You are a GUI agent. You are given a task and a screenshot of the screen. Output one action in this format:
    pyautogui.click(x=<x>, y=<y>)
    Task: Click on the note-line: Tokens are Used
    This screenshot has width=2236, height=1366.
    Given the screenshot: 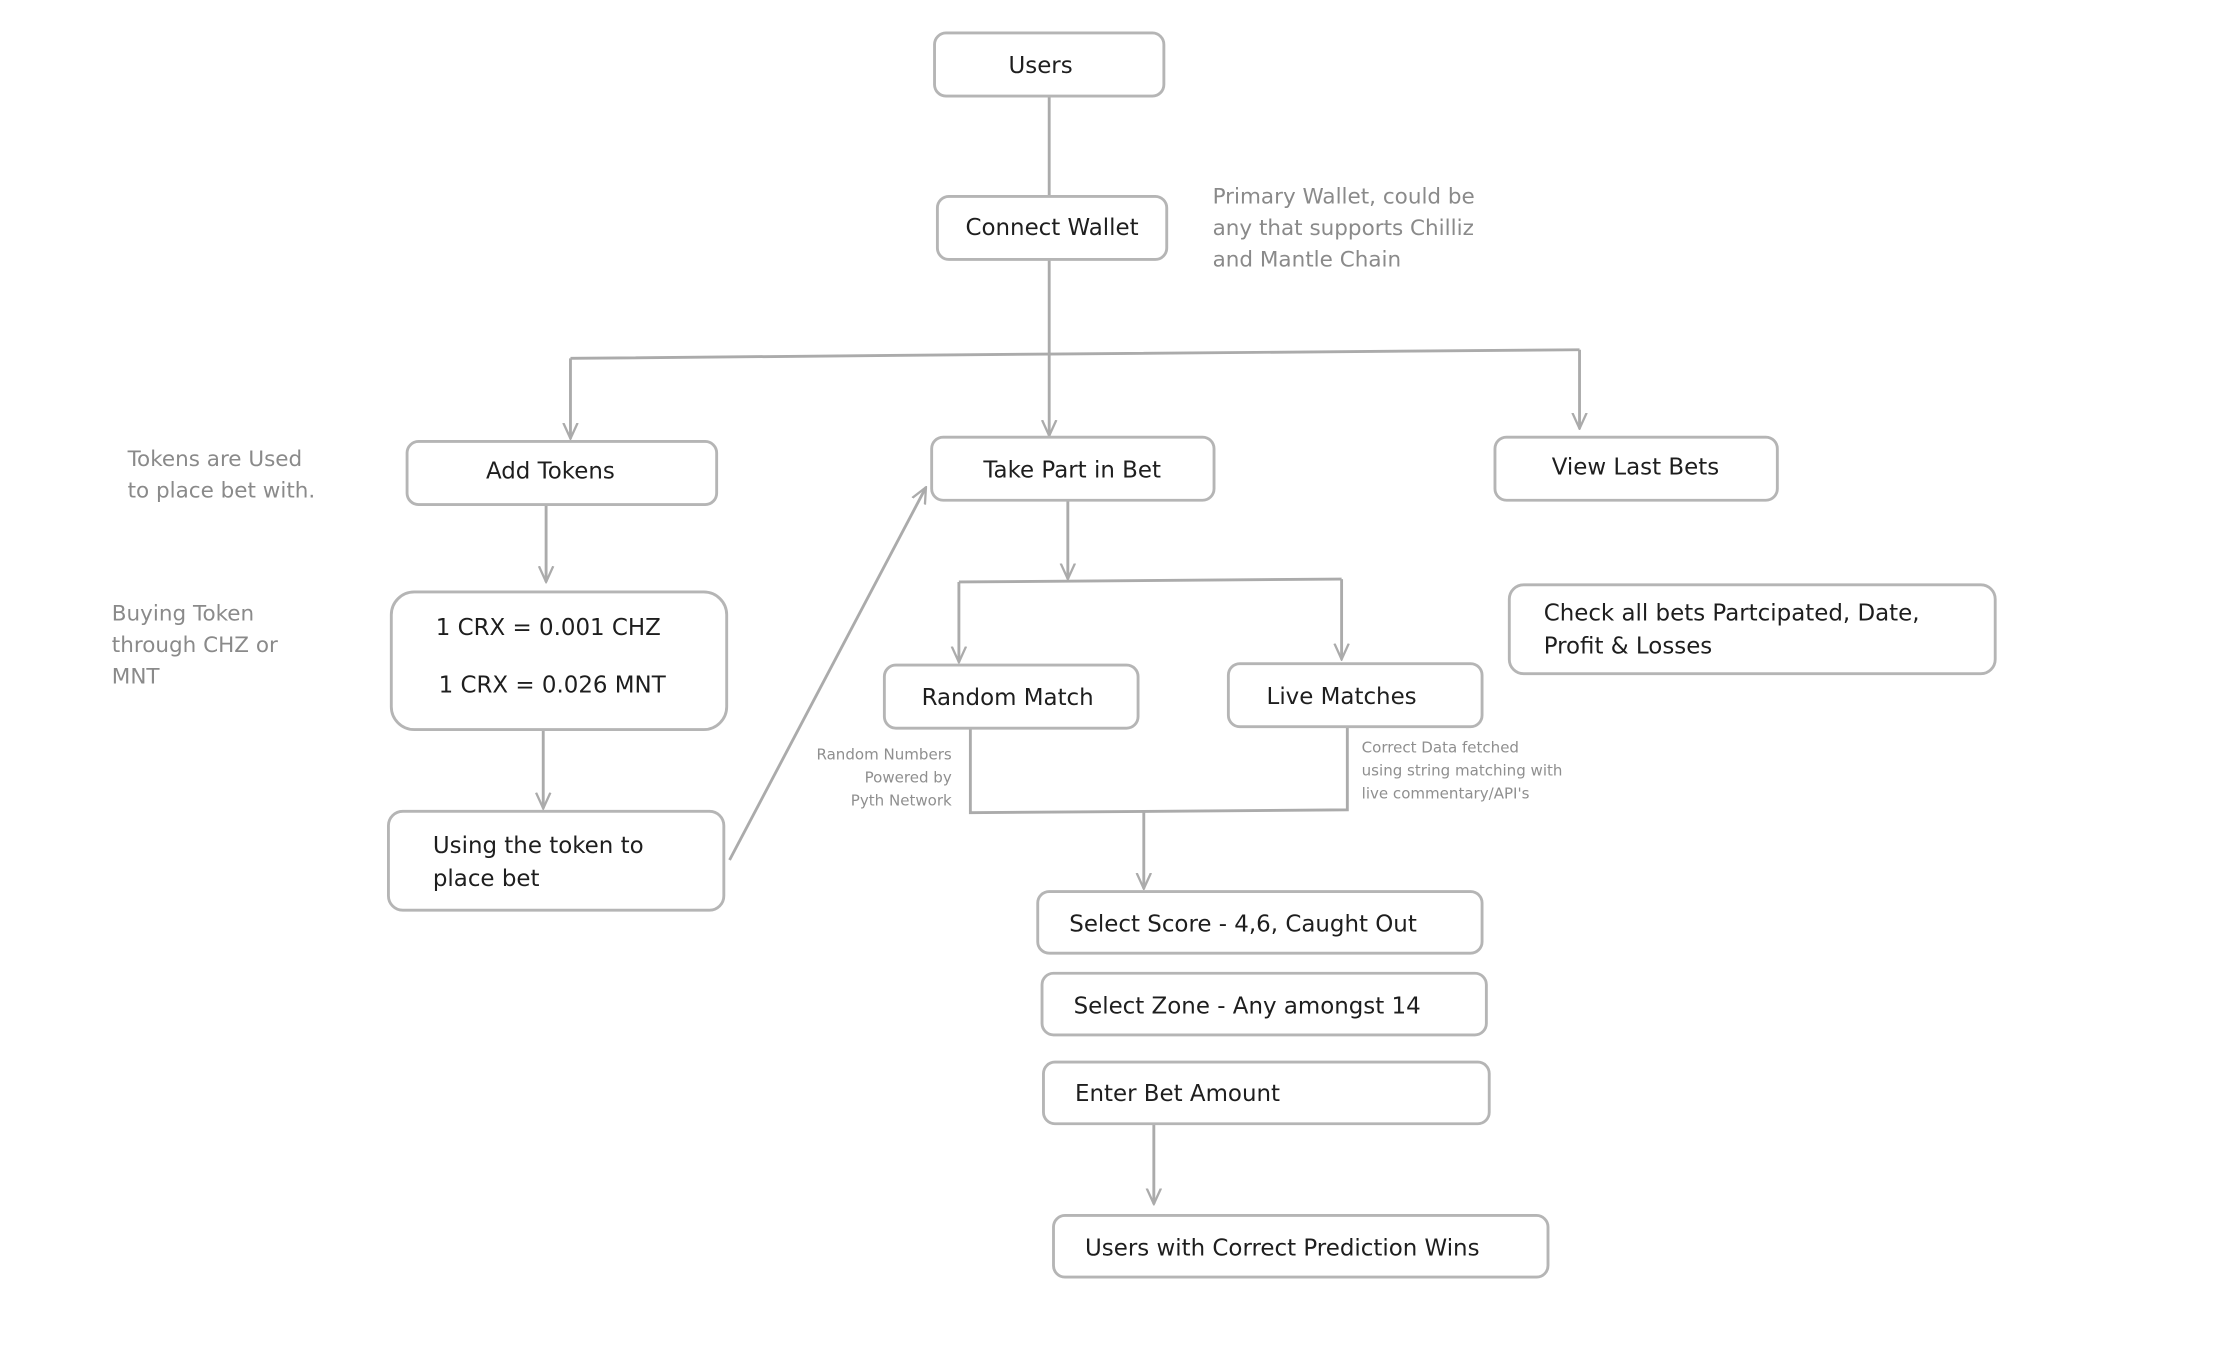 What is the action you would take?
    pyautogui.click(x=215, y=459)
    